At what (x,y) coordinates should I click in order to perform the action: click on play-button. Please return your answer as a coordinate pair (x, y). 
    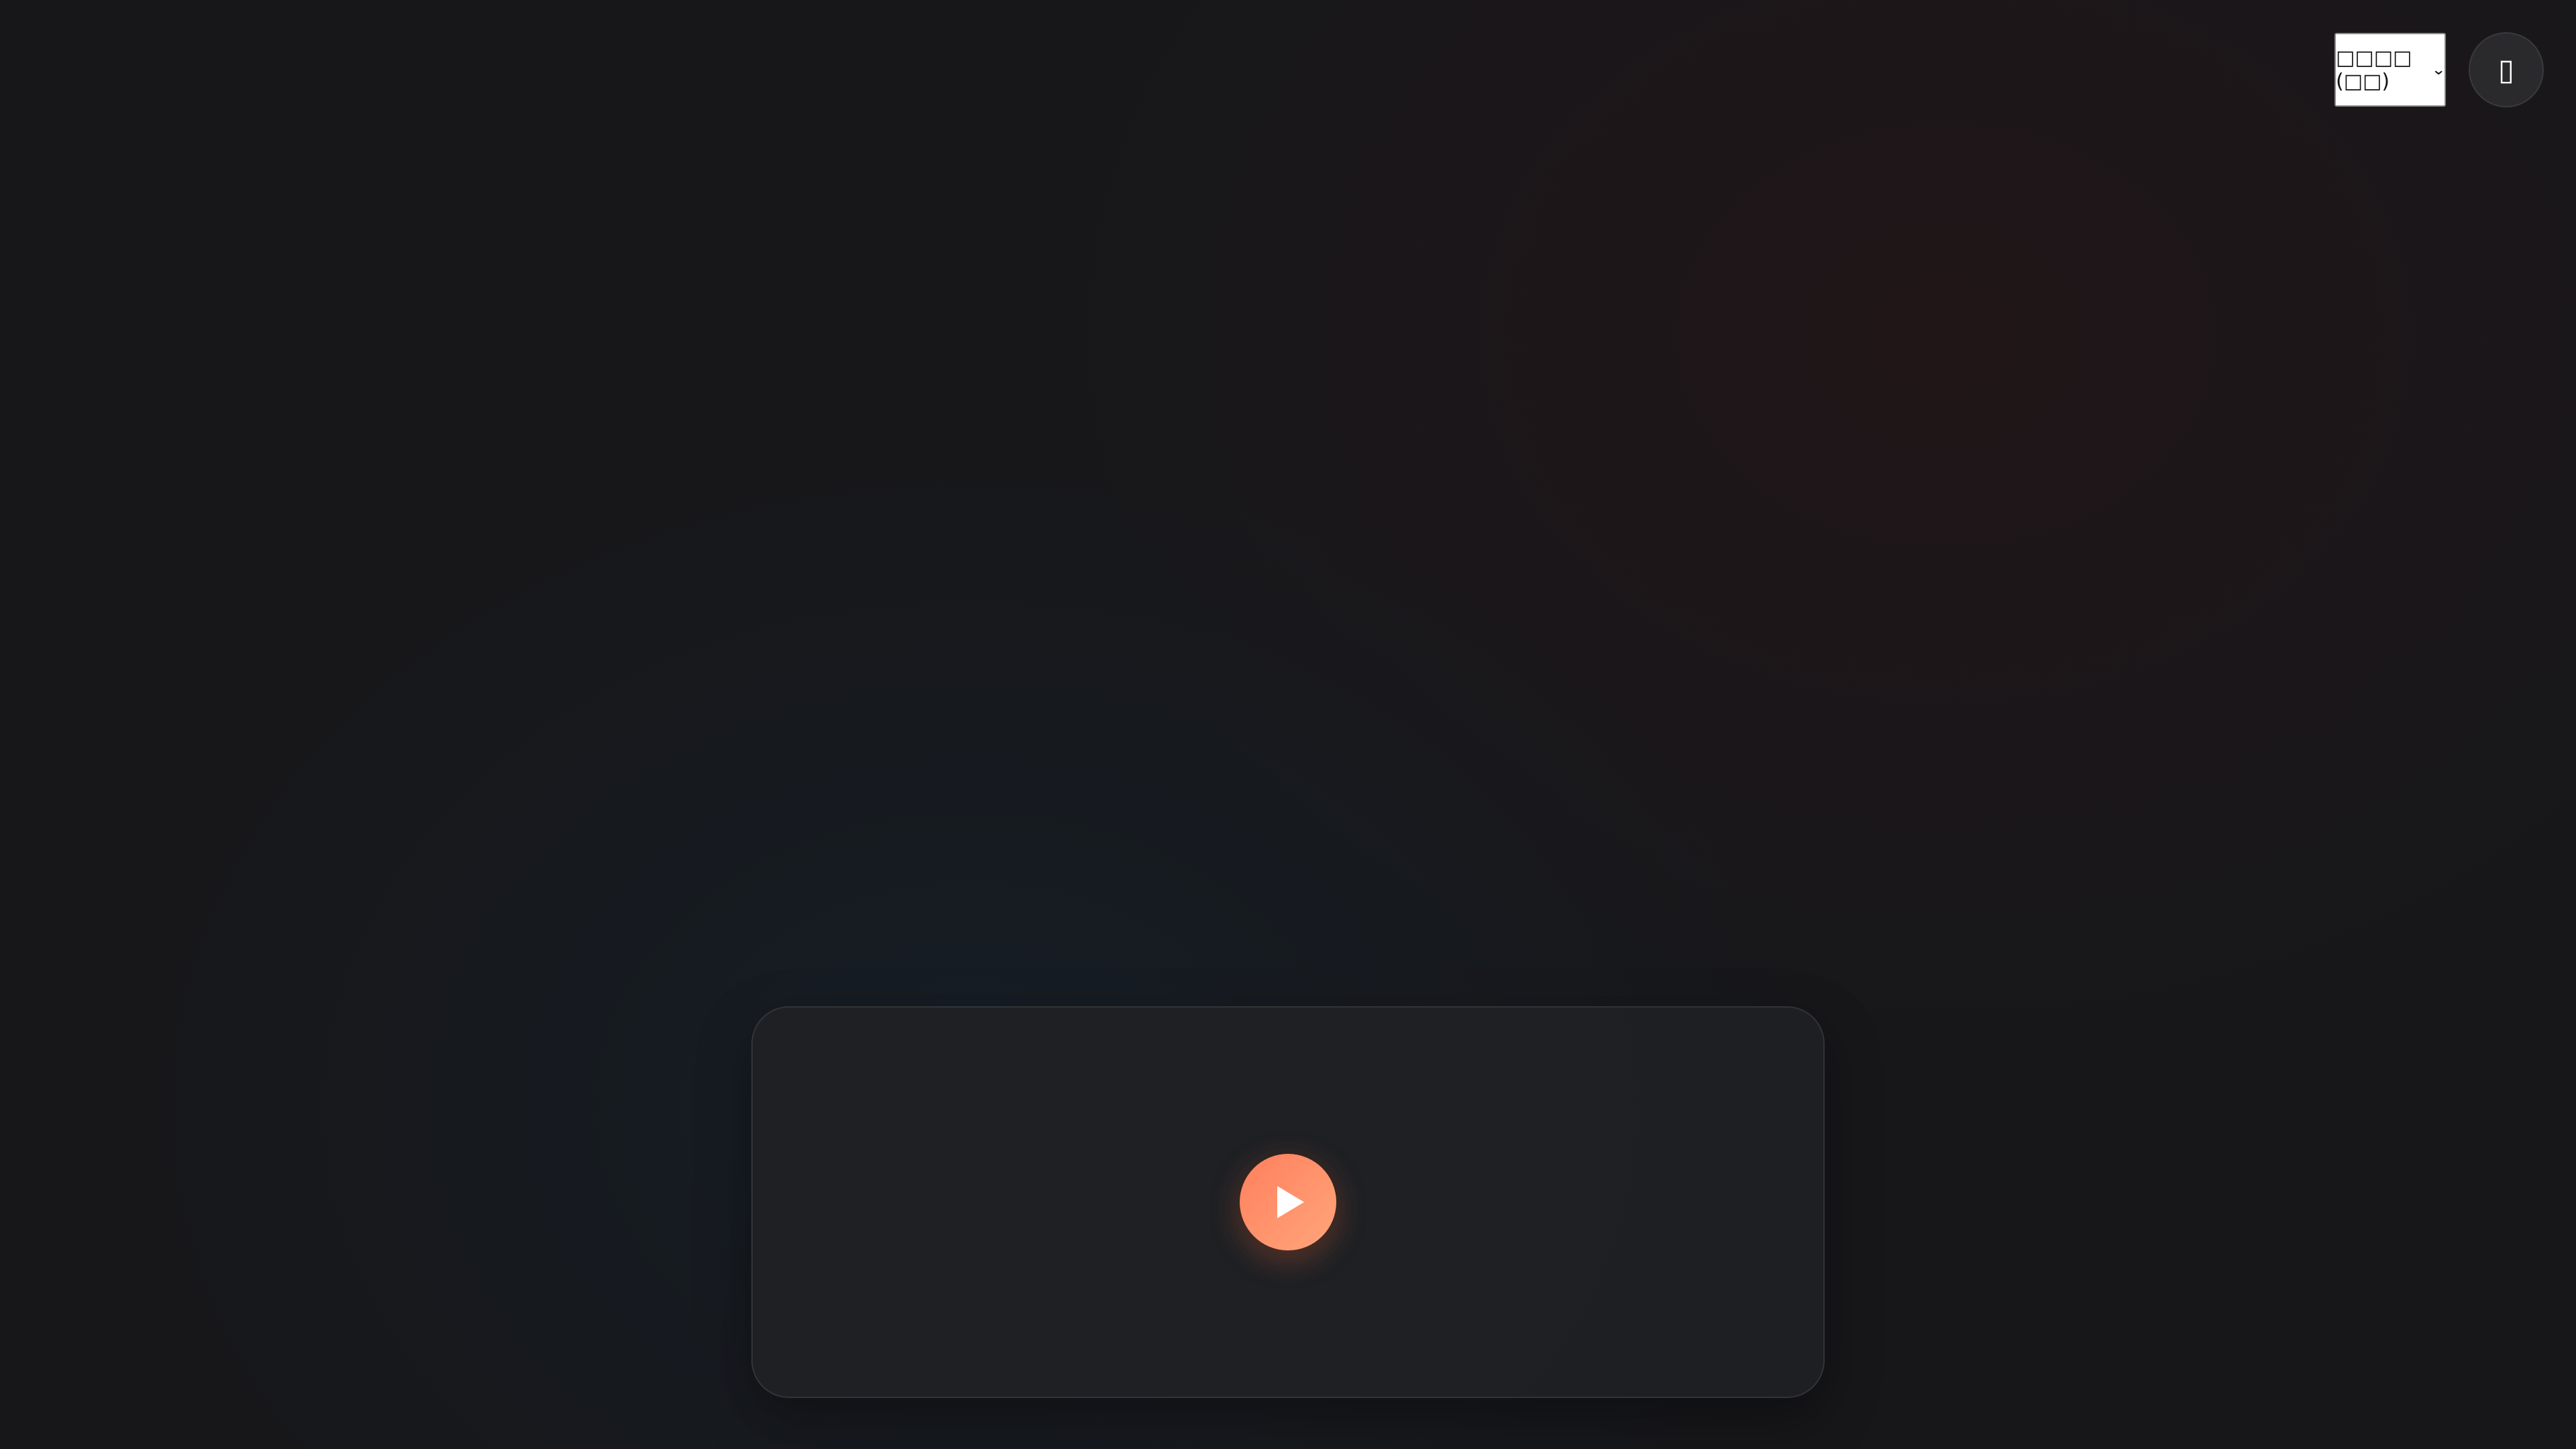
    Looking at the image, I should click on (1288, 1202).